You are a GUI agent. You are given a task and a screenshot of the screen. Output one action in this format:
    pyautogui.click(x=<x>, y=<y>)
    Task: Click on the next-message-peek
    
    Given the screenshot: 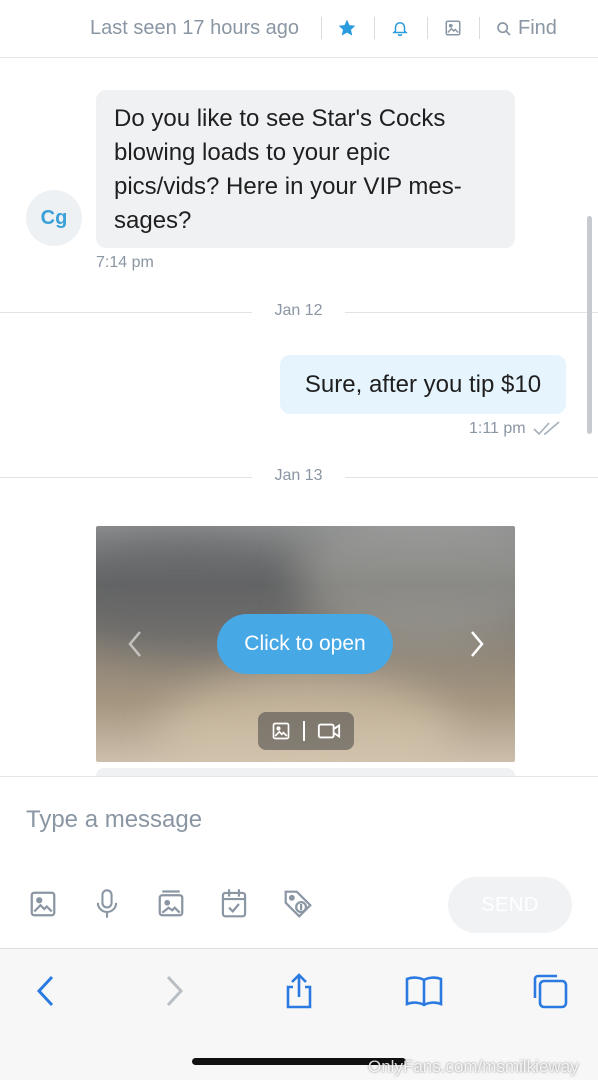 What is the action you would take?
    pyautogui.click(x=305, y=772)
    